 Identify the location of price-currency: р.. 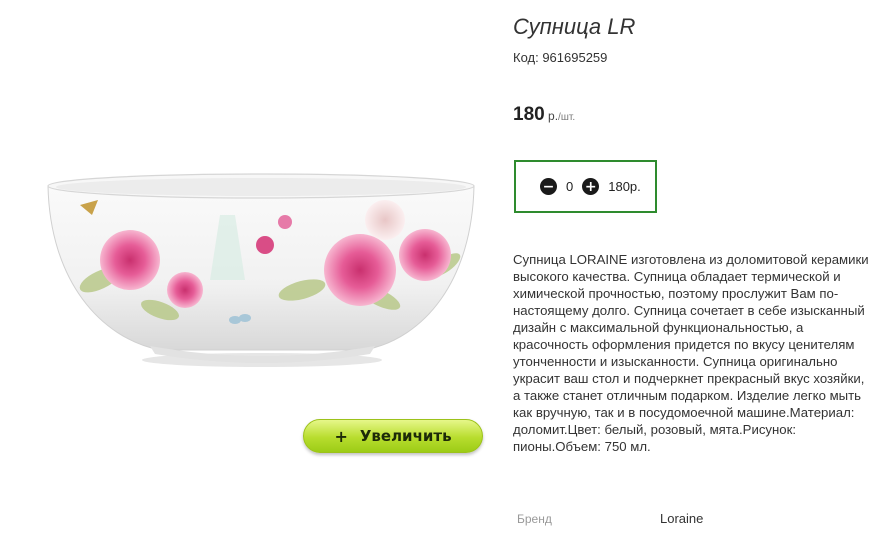
(551, 116).